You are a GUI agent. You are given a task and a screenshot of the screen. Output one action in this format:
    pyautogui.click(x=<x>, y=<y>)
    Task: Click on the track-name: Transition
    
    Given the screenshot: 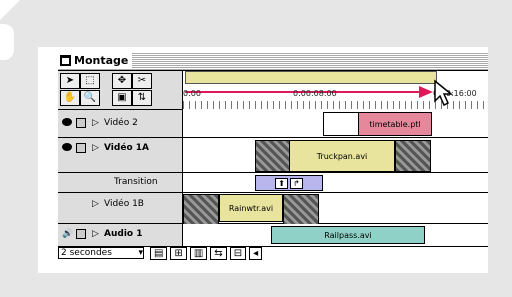 What is the action you would take?
    pyautogui.click(x=136, y=182)
    